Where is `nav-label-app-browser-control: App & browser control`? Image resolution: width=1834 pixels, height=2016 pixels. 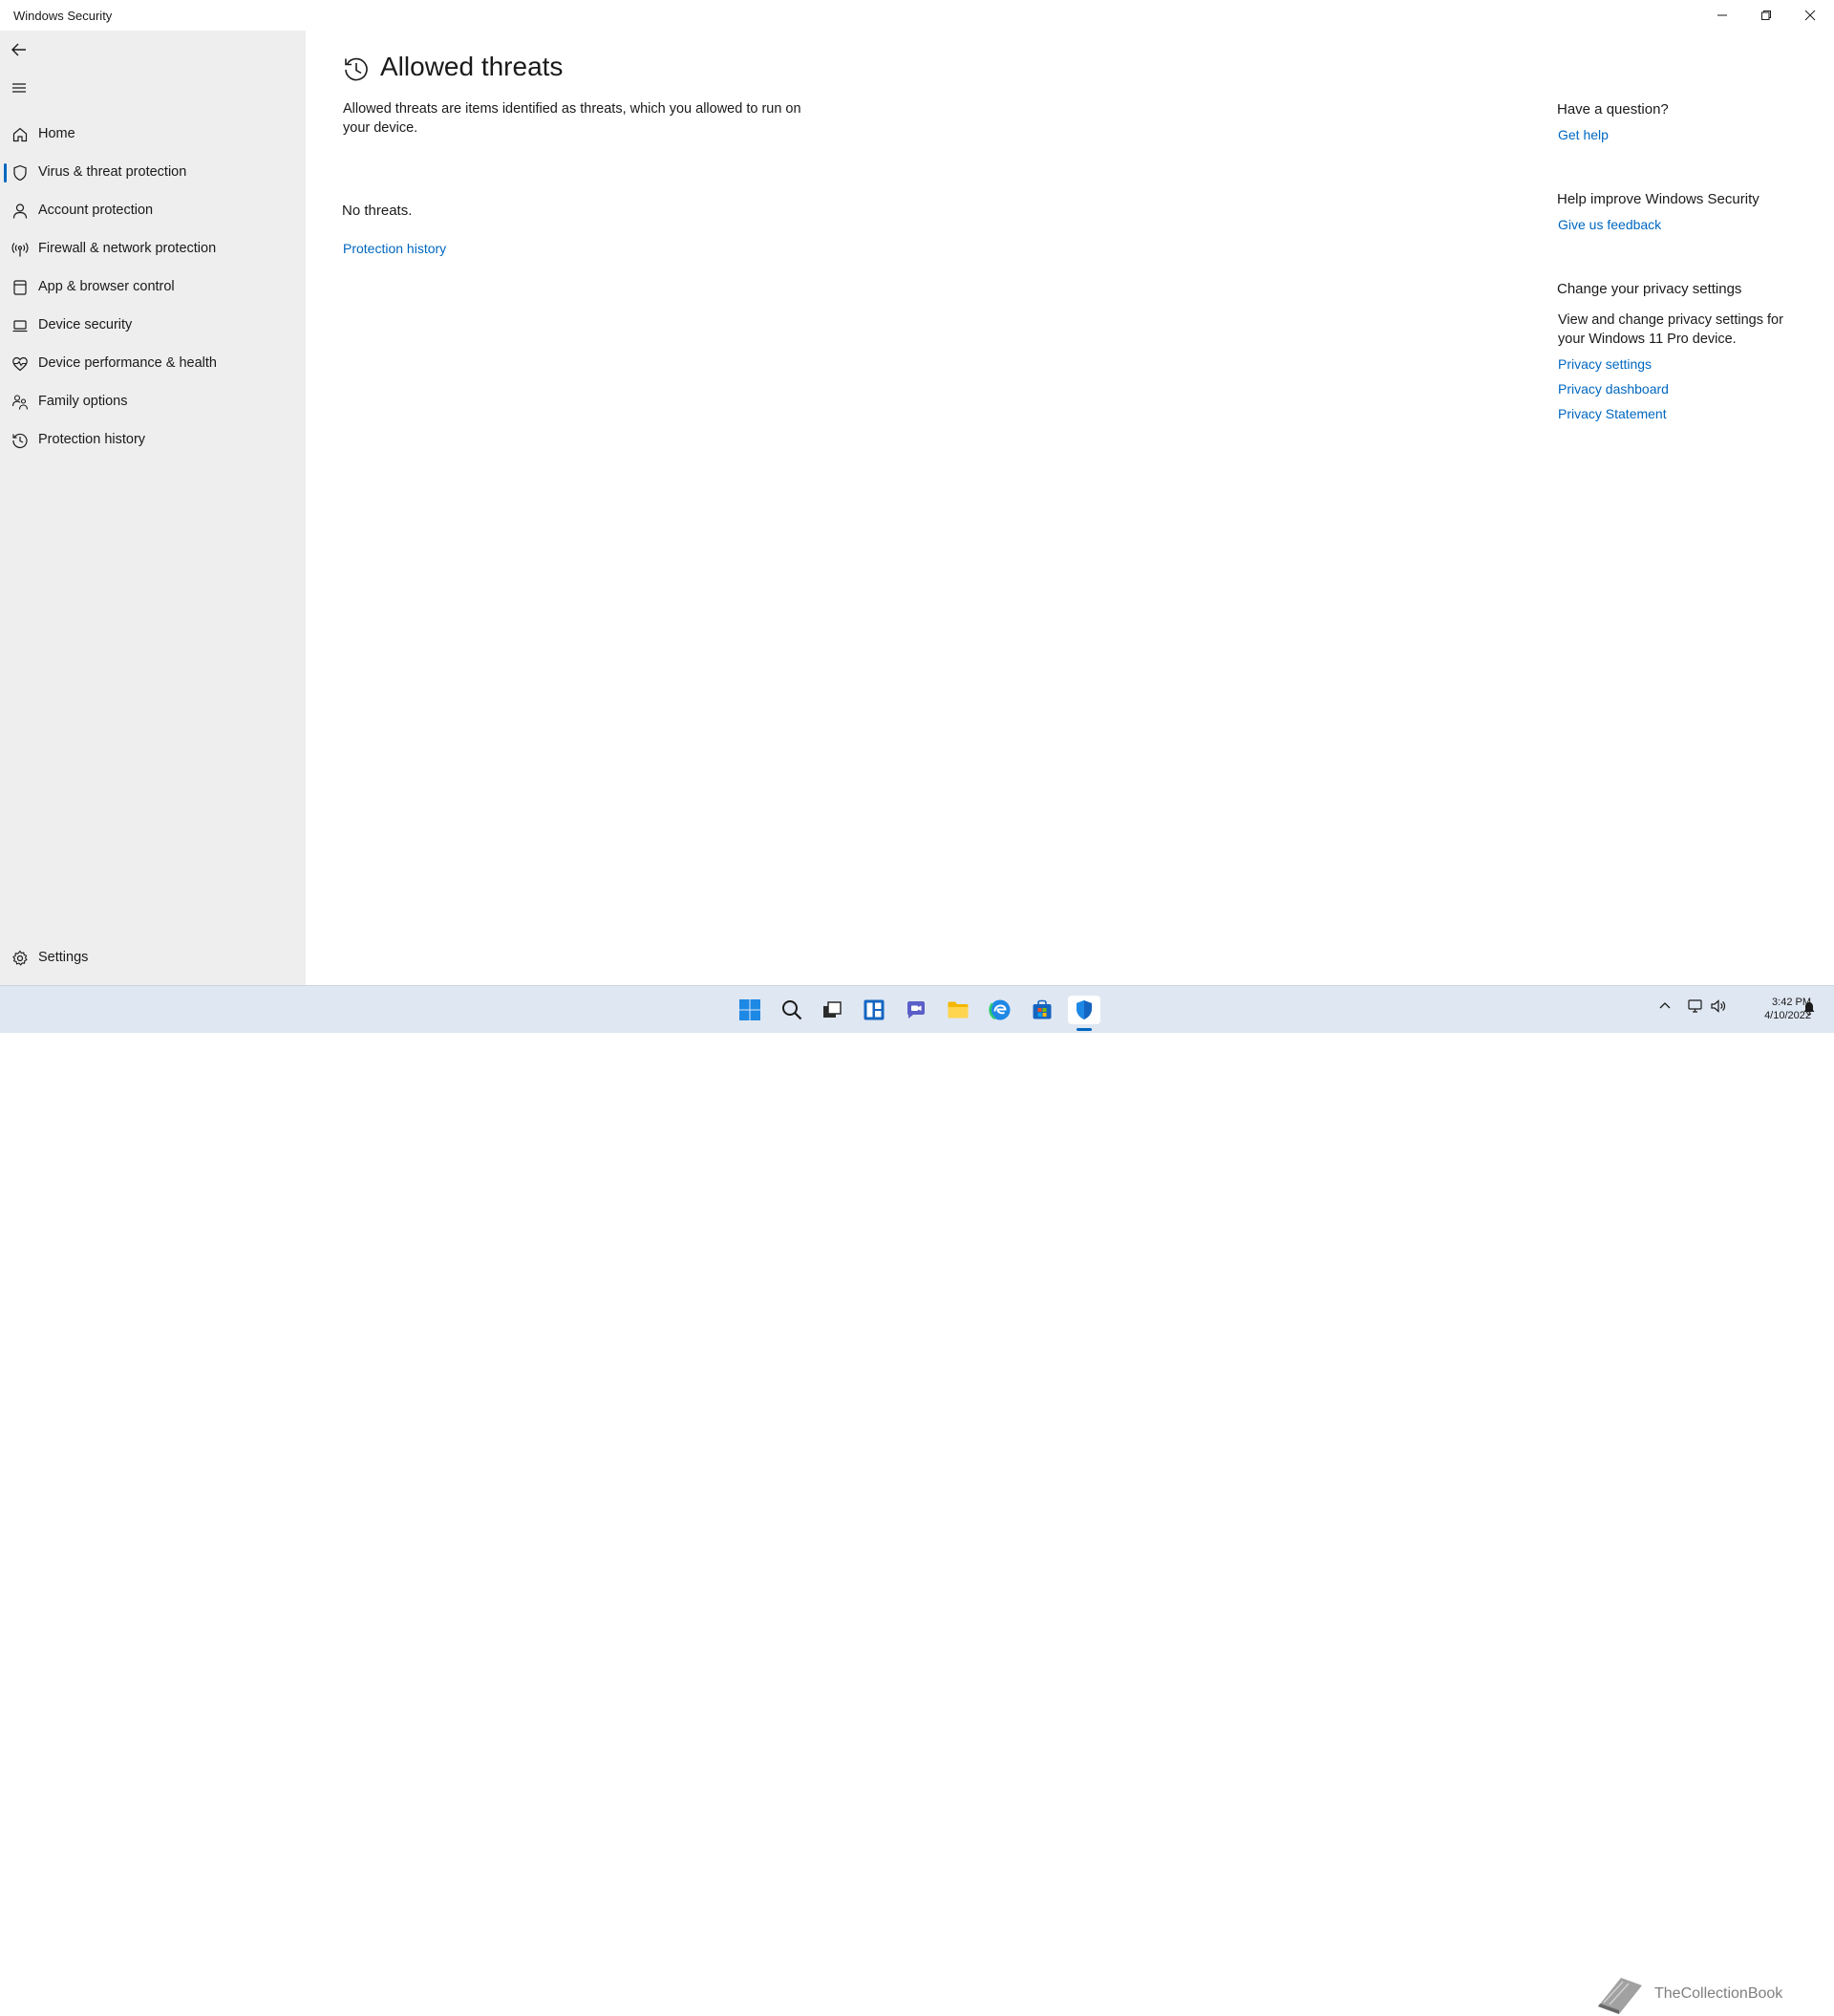 nav-label-app-browser-control: App & browser control is located at coordinates (107, 286).